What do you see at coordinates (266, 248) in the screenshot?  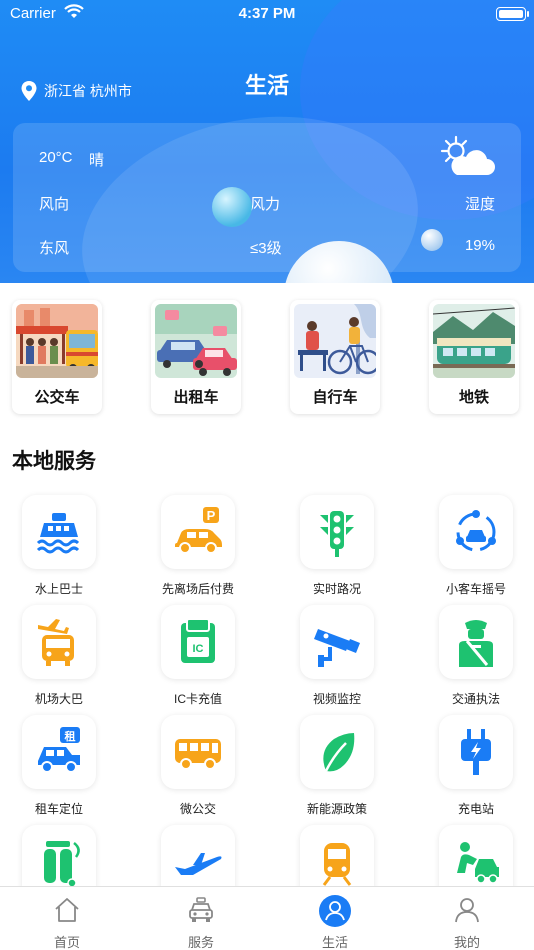 I see `wind-force-value: ≤3级` at bounding box center [266, 248].